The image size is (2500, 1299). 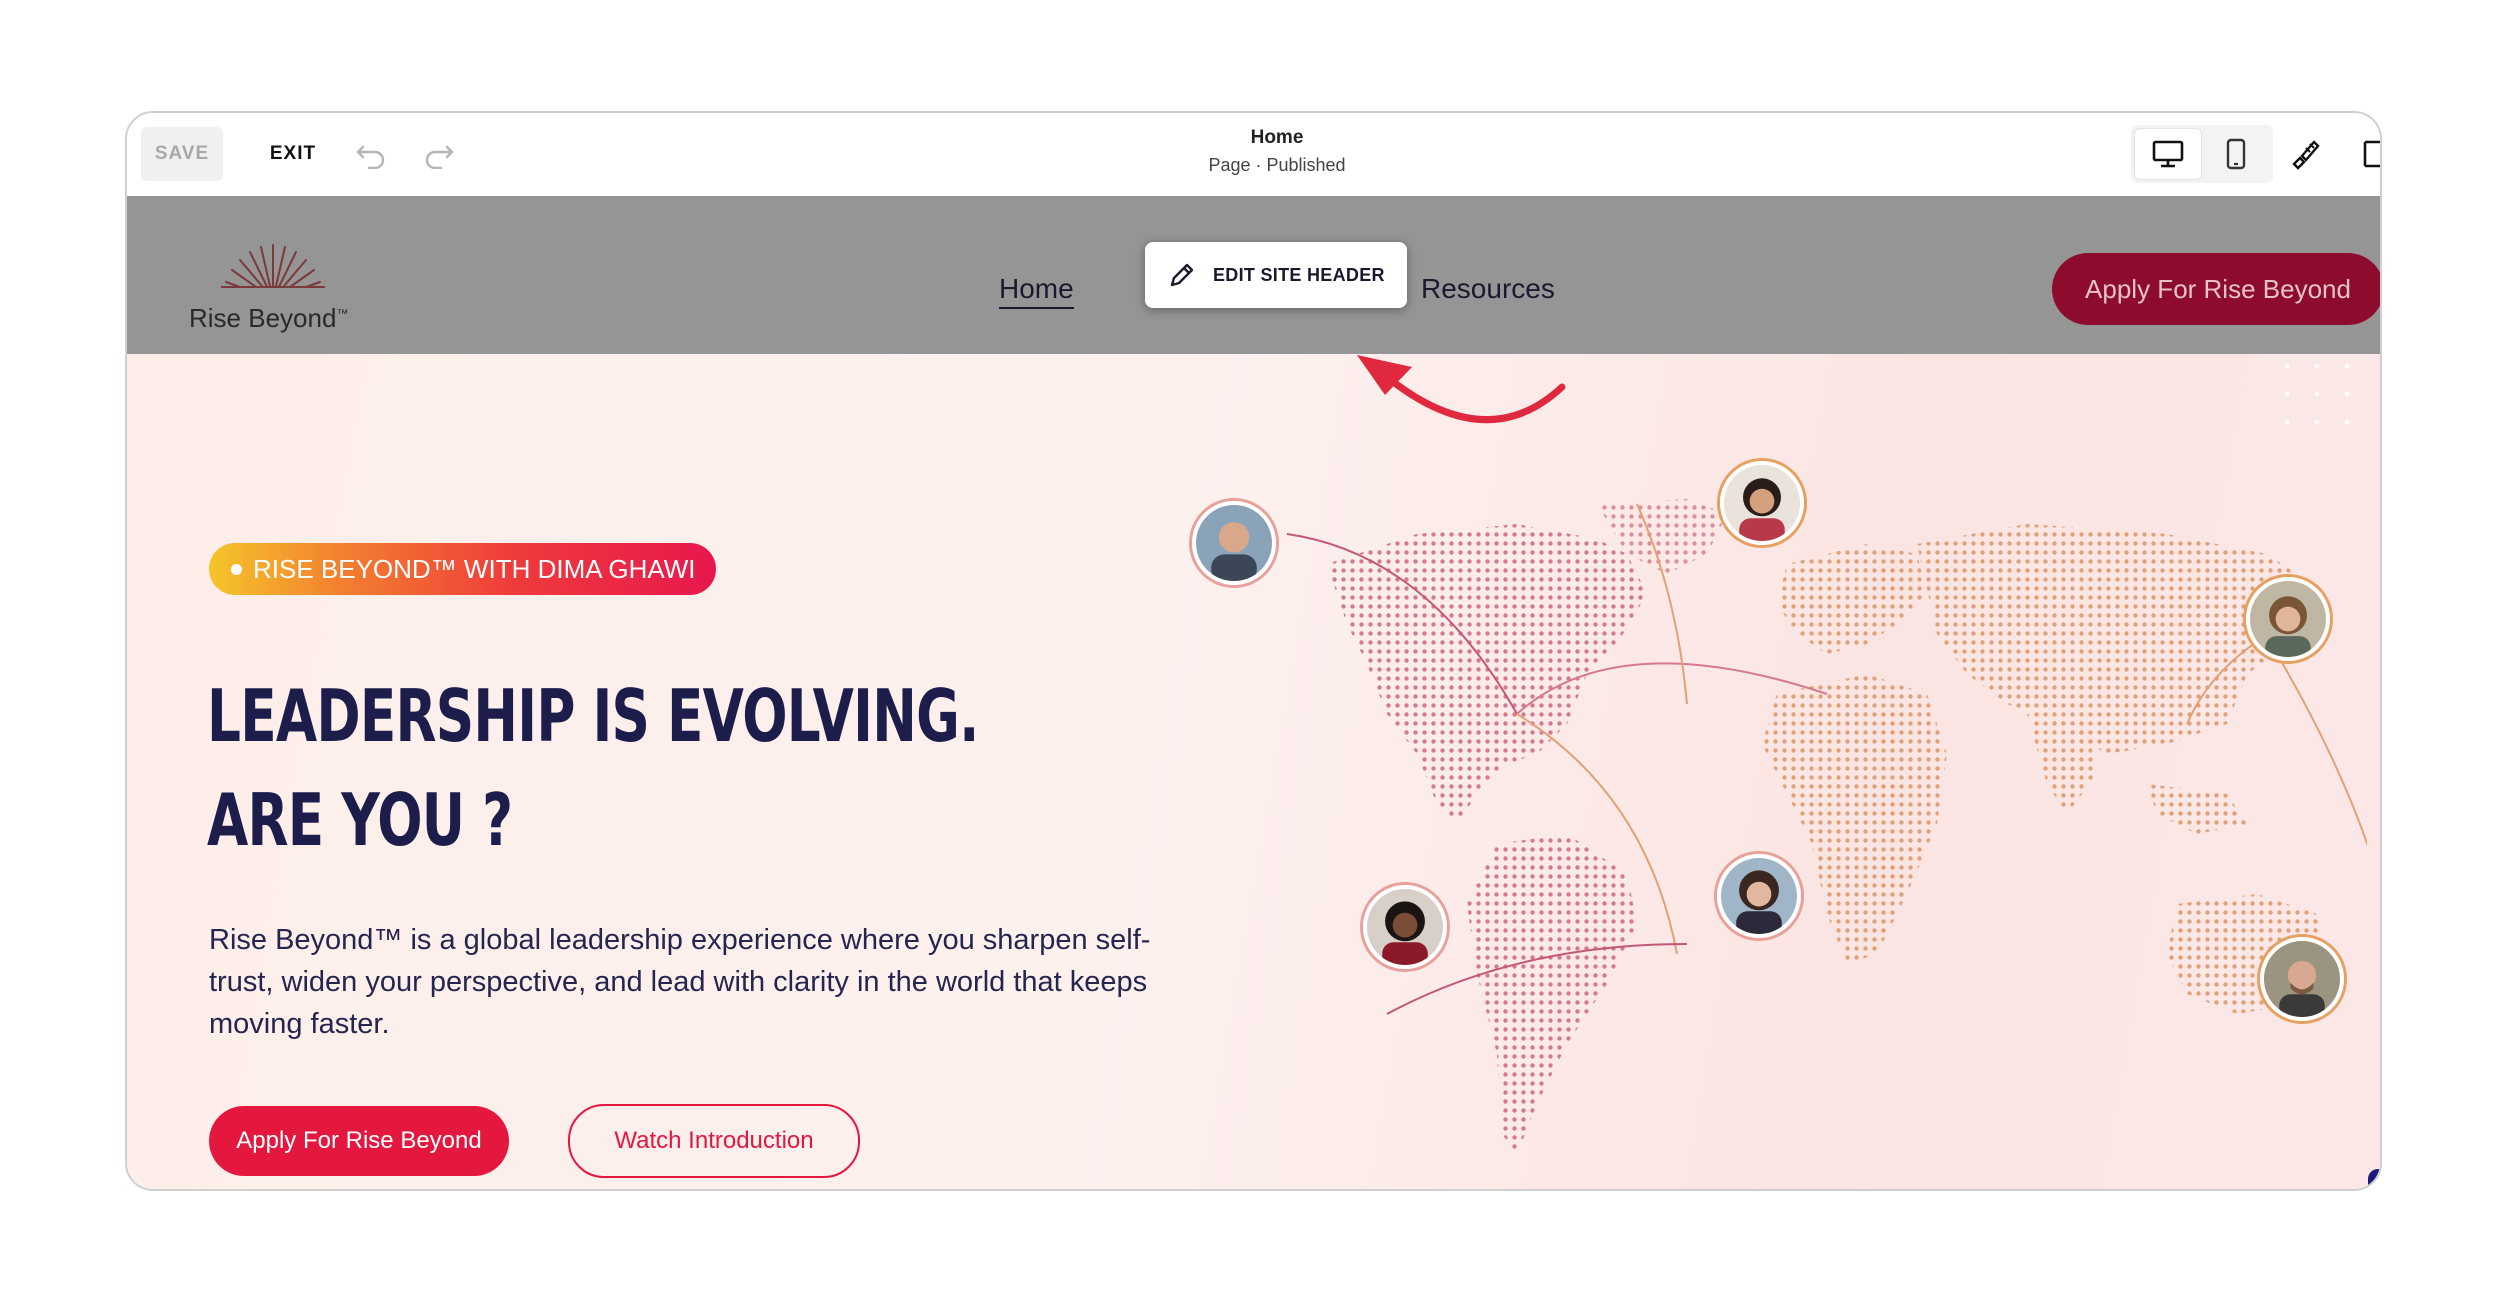 I want to click on undo-icon, so click(x=371, y=155).